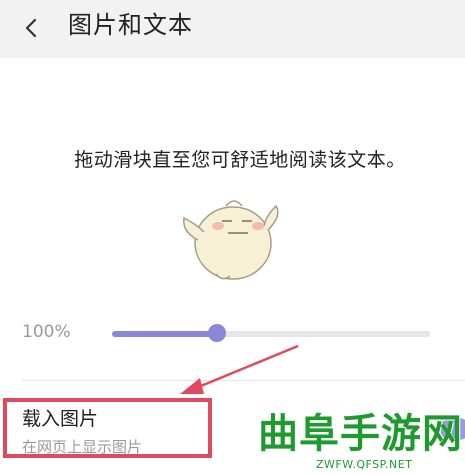  I want to click on watermark-text: 曲阜手游网, so click(360, 434).